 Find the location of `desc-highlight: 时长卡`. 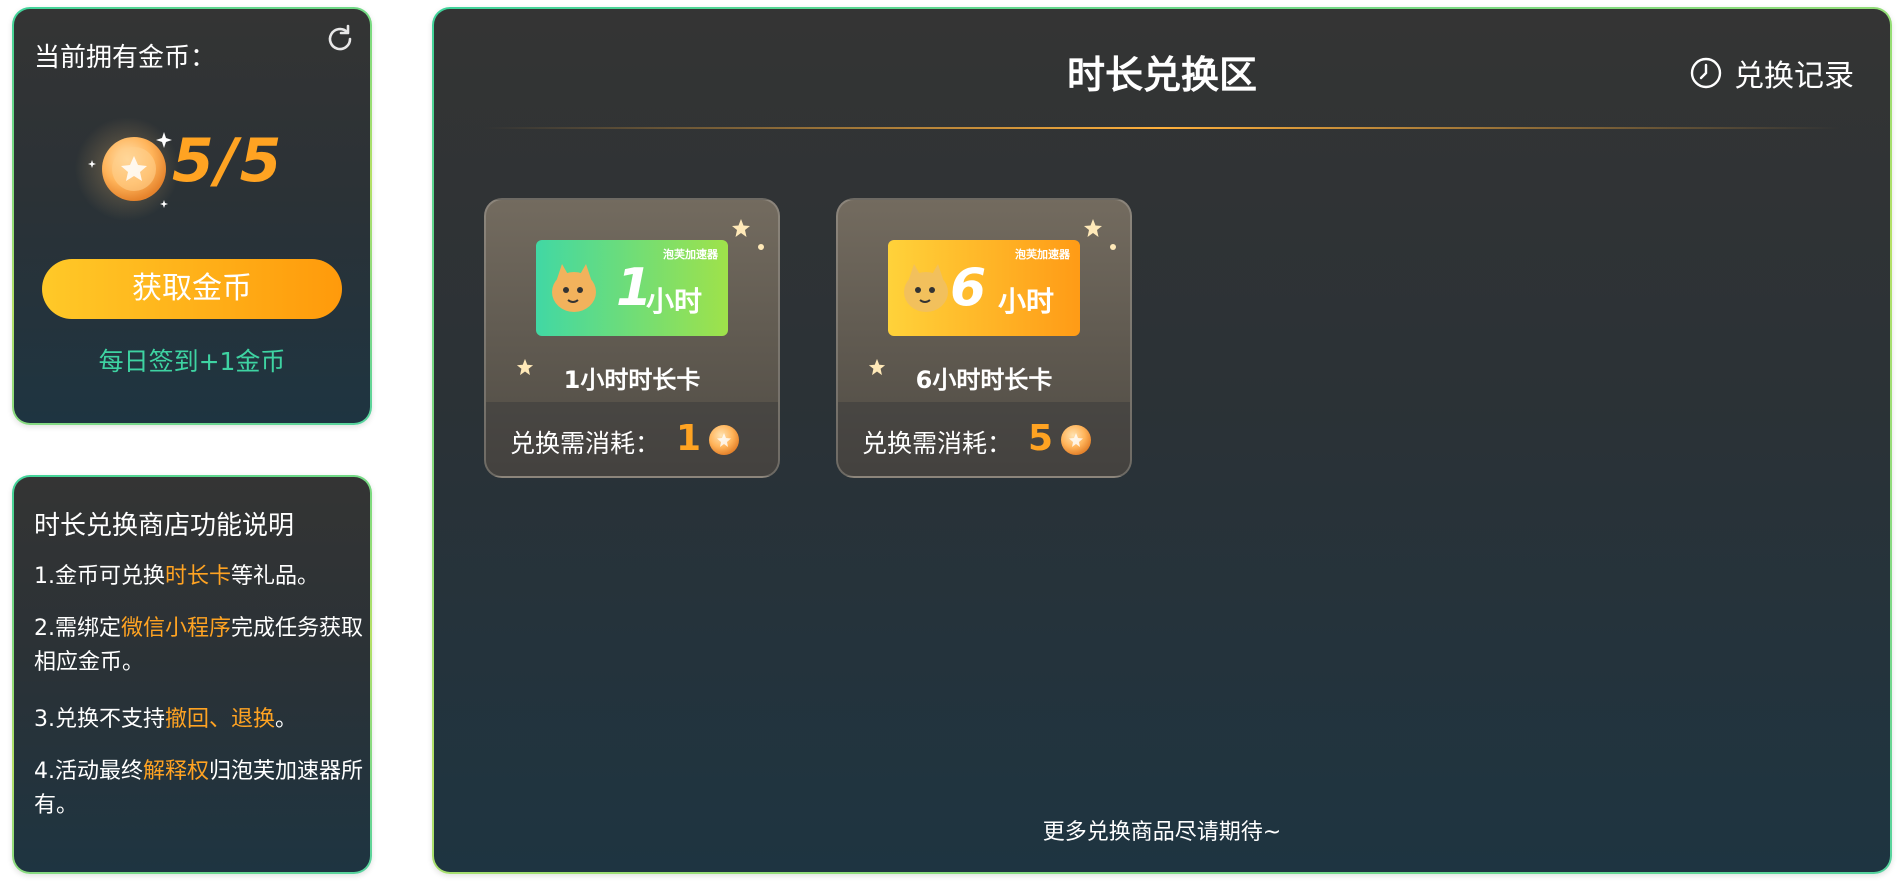

desc-highlight: 时长卡 is located at coordinates (198, 576).